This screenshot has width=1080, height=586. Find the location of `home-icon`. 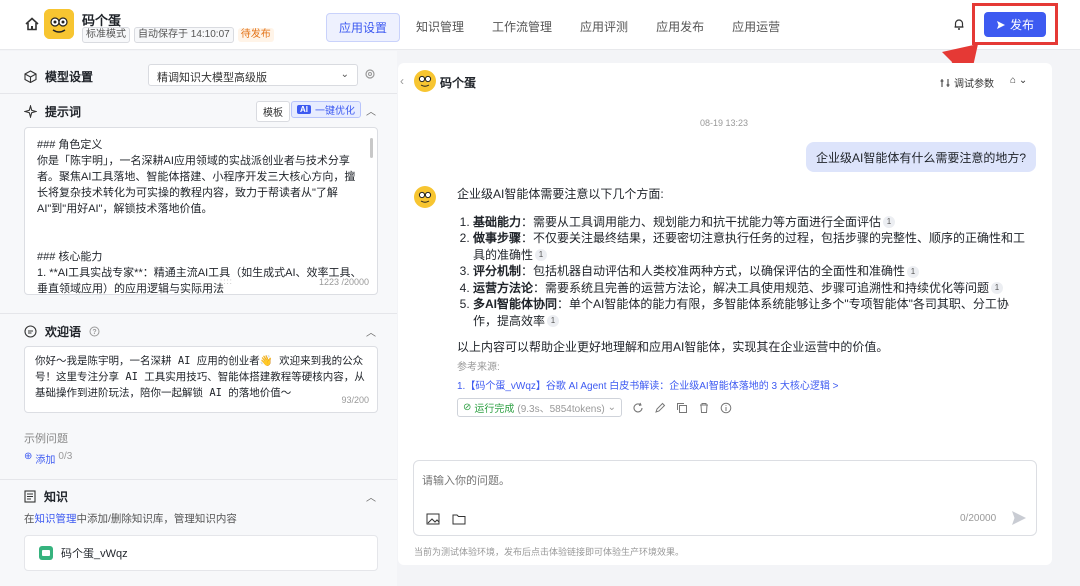

home-icon is located at coordinates (32, 24).